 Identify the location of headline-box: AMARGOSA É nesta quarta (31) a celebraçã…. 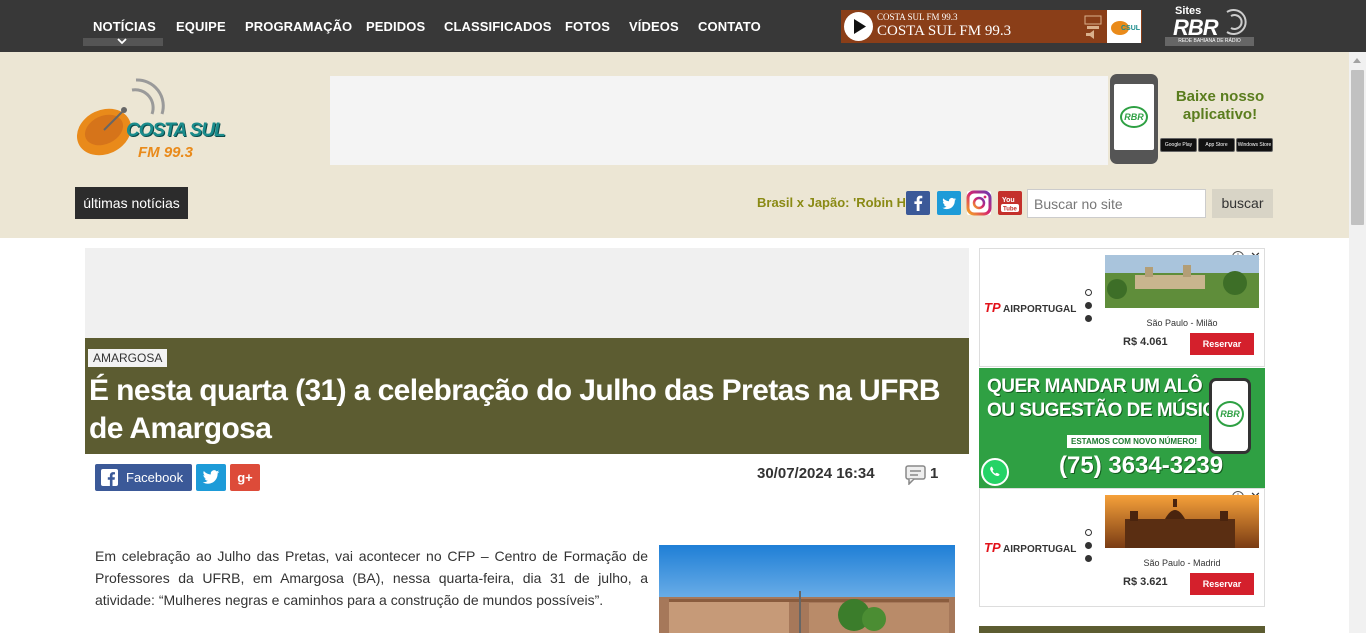
(527, 396).